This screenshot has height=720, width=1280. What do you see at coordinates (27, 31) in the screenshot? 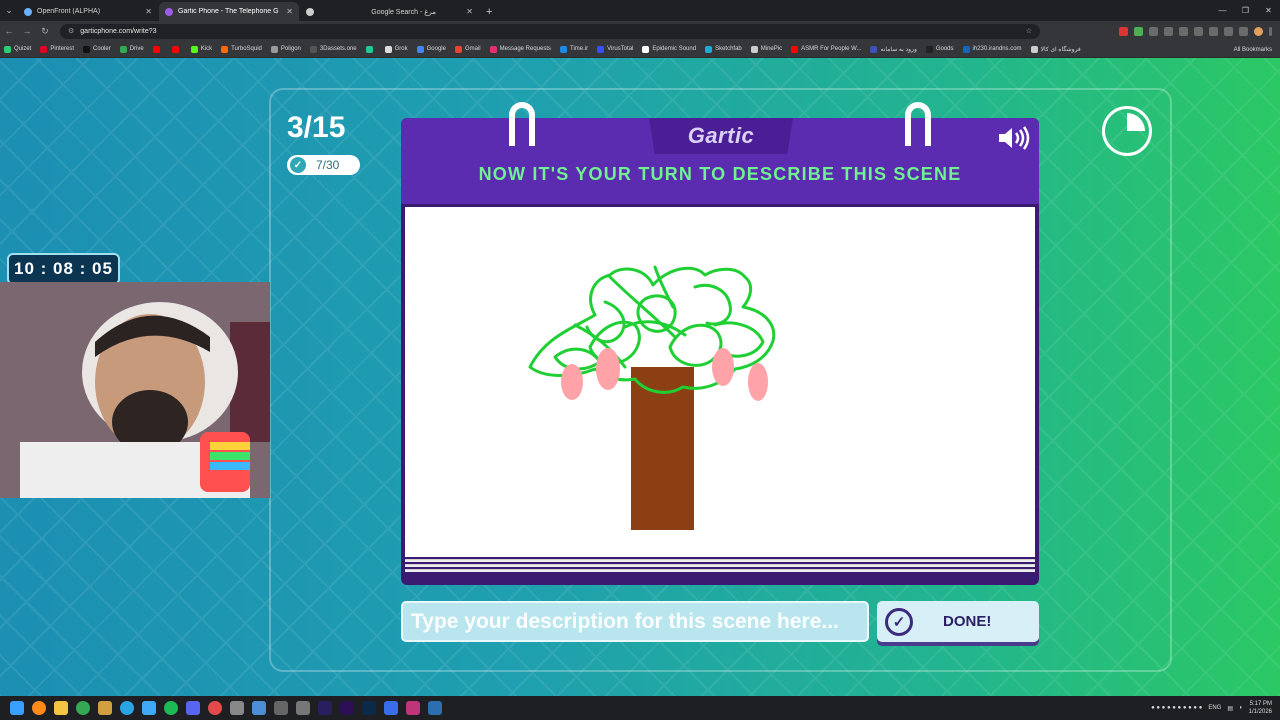
I see `forward-icon: →` at bounding box center [27, 31].